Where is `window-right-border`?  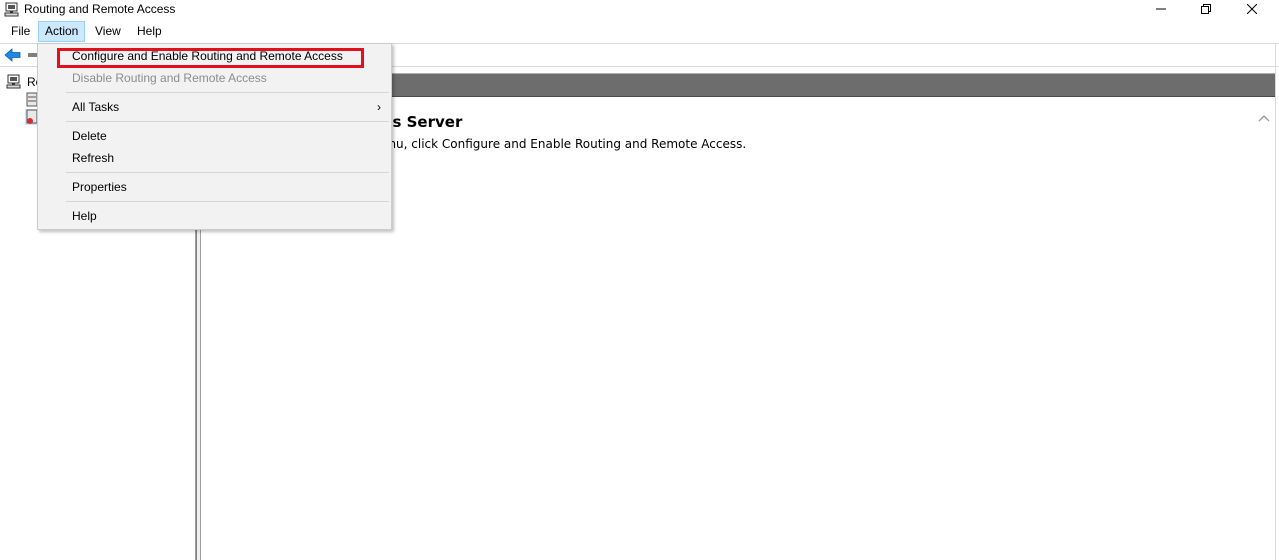 window-right-border is located at coordinates (1277, 301).